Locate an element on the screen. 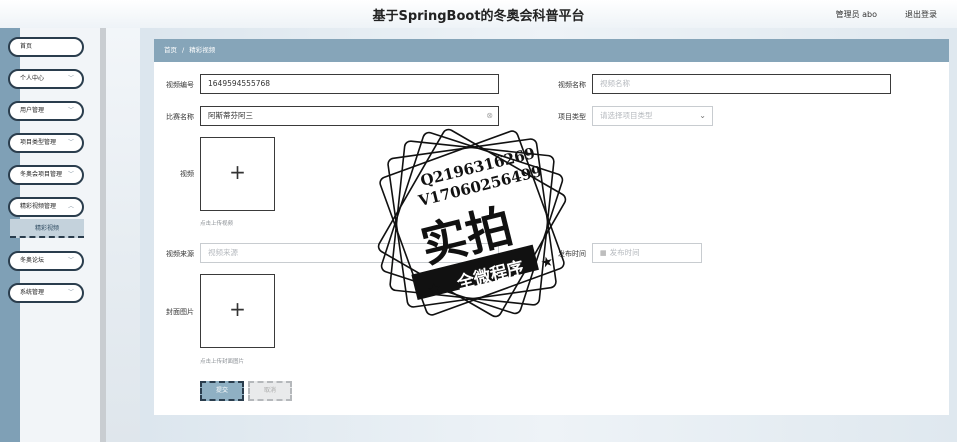 This screenshot has height=442, width=957. sidebar-item-label: 个人中心 is located at coordinates (32, 78).